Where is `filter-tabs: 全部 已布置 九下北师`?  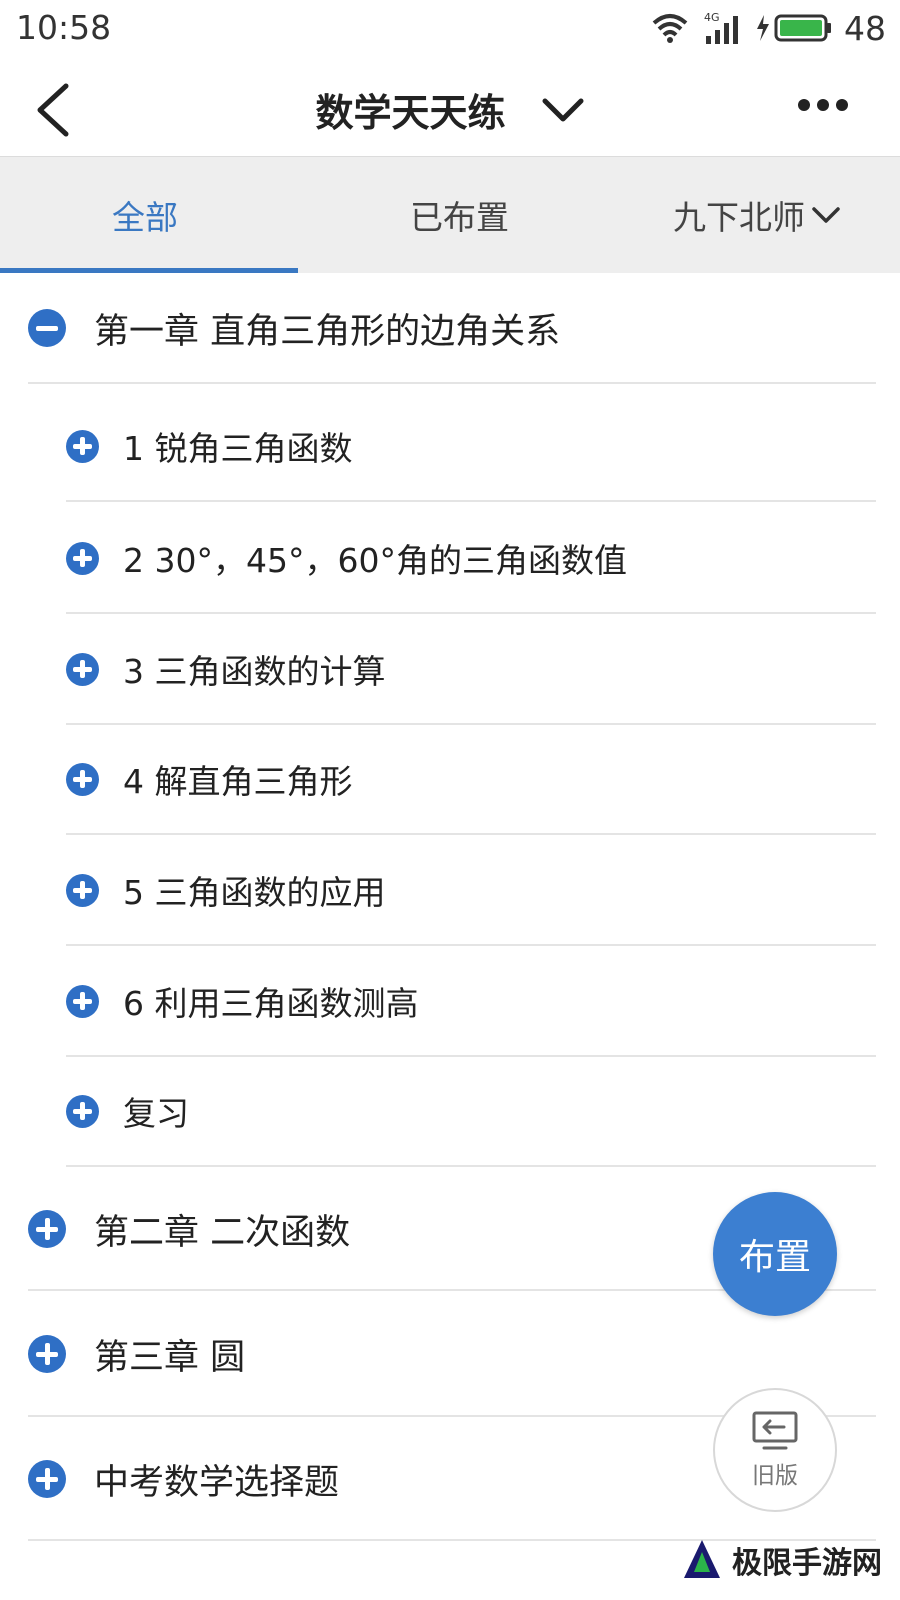 filter-tabs: 全部 已布置 九下北师 is located at coordinates (450, 214).